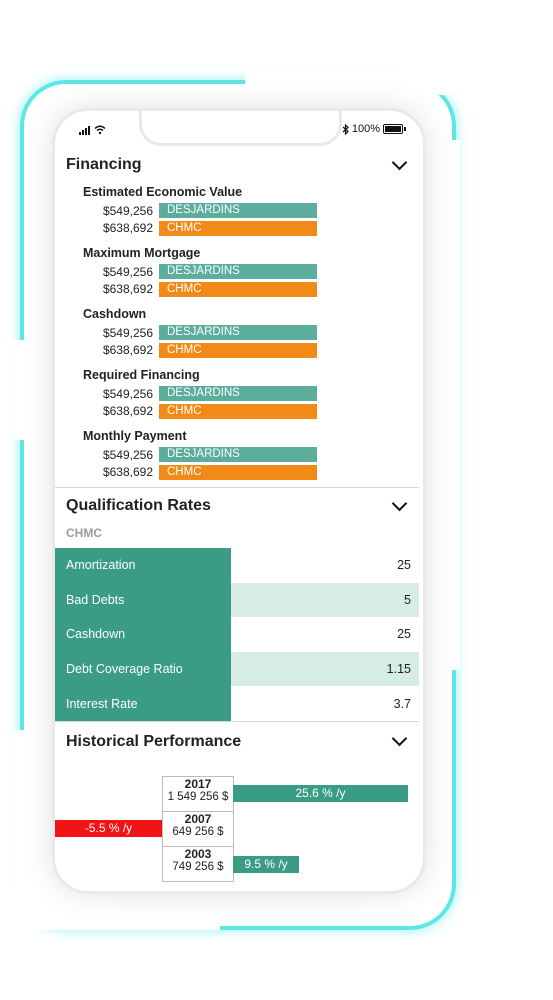 The image size is (553, 1000). What do you see at coordinates (237, 721) in the screenshot?
I see `section-divider` at bounding box center [237, 721].